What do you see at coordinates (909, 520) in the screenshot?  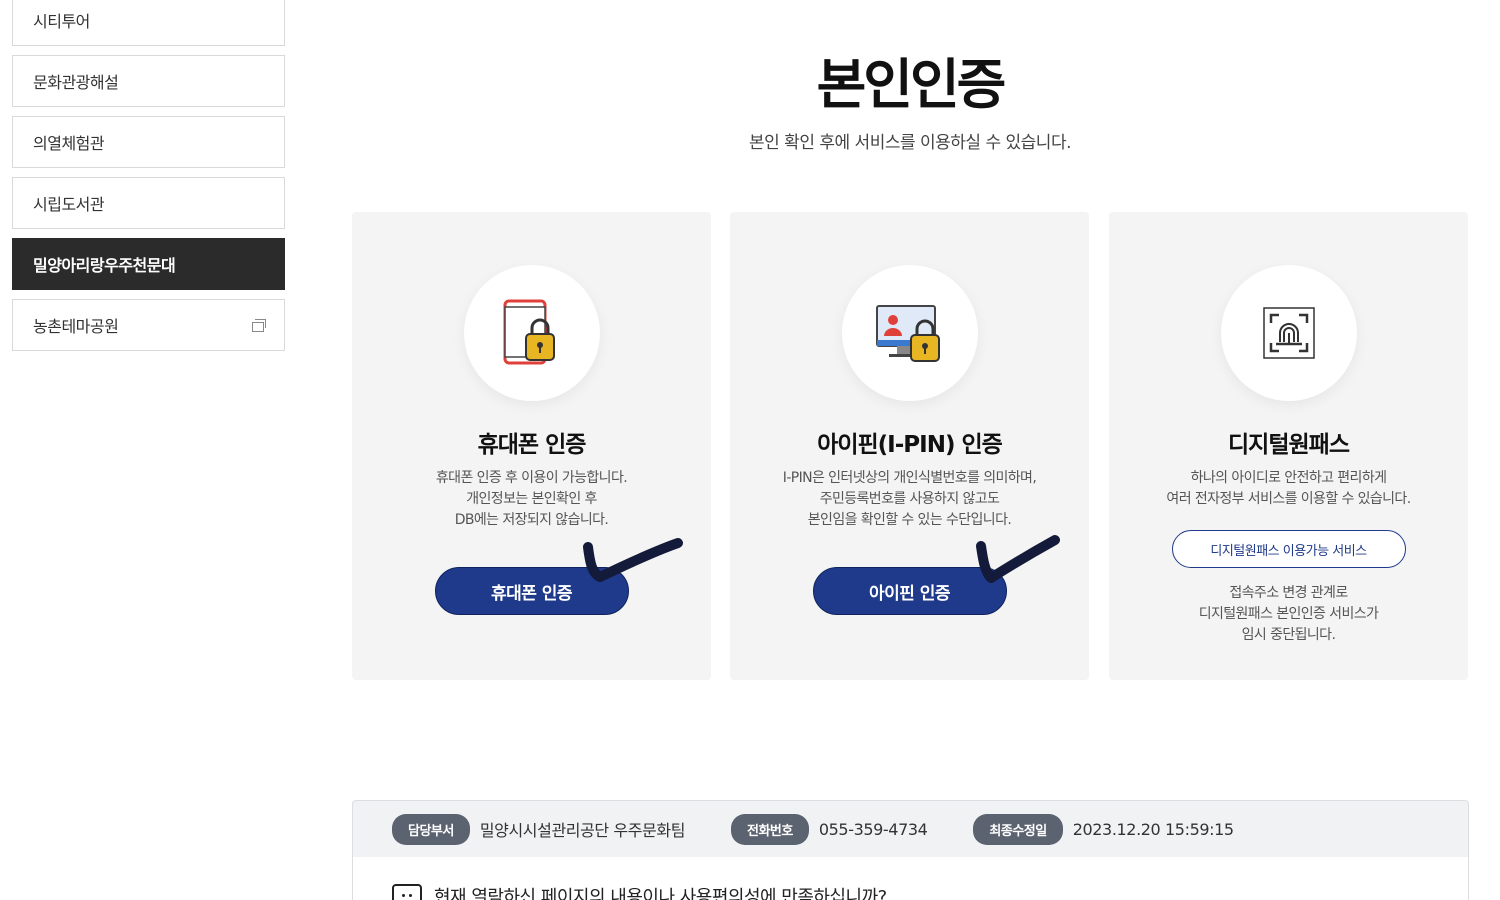 I see `desc-line: 본인임을 확인할 수 있는 수단입니다.` at bounding box center [909, 520].